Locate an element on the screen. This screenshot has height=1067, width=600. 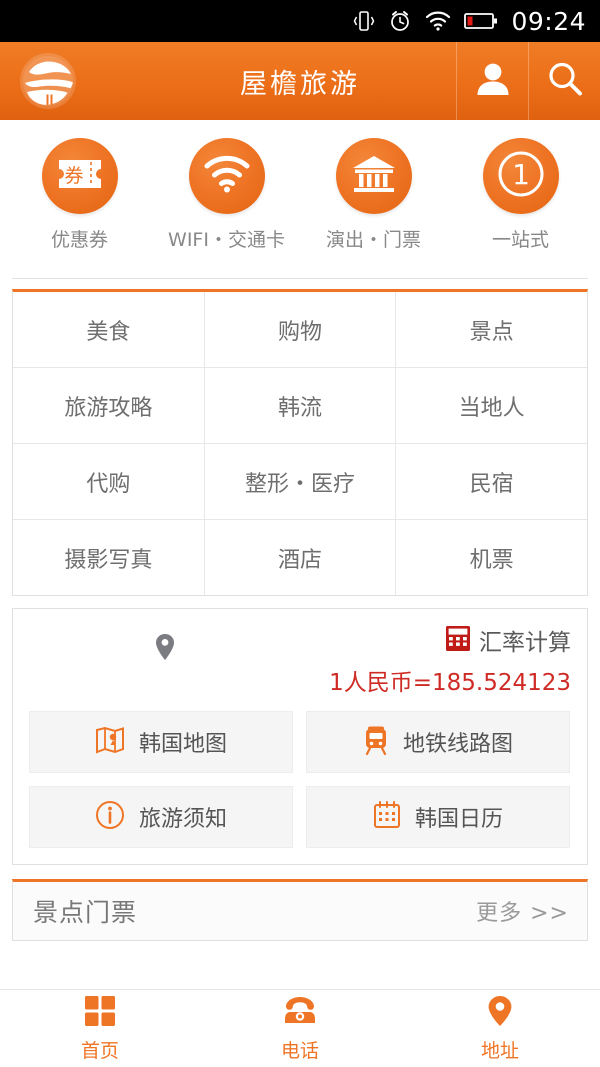
category-cell: 酒店 is located at coordinates (301, 557).